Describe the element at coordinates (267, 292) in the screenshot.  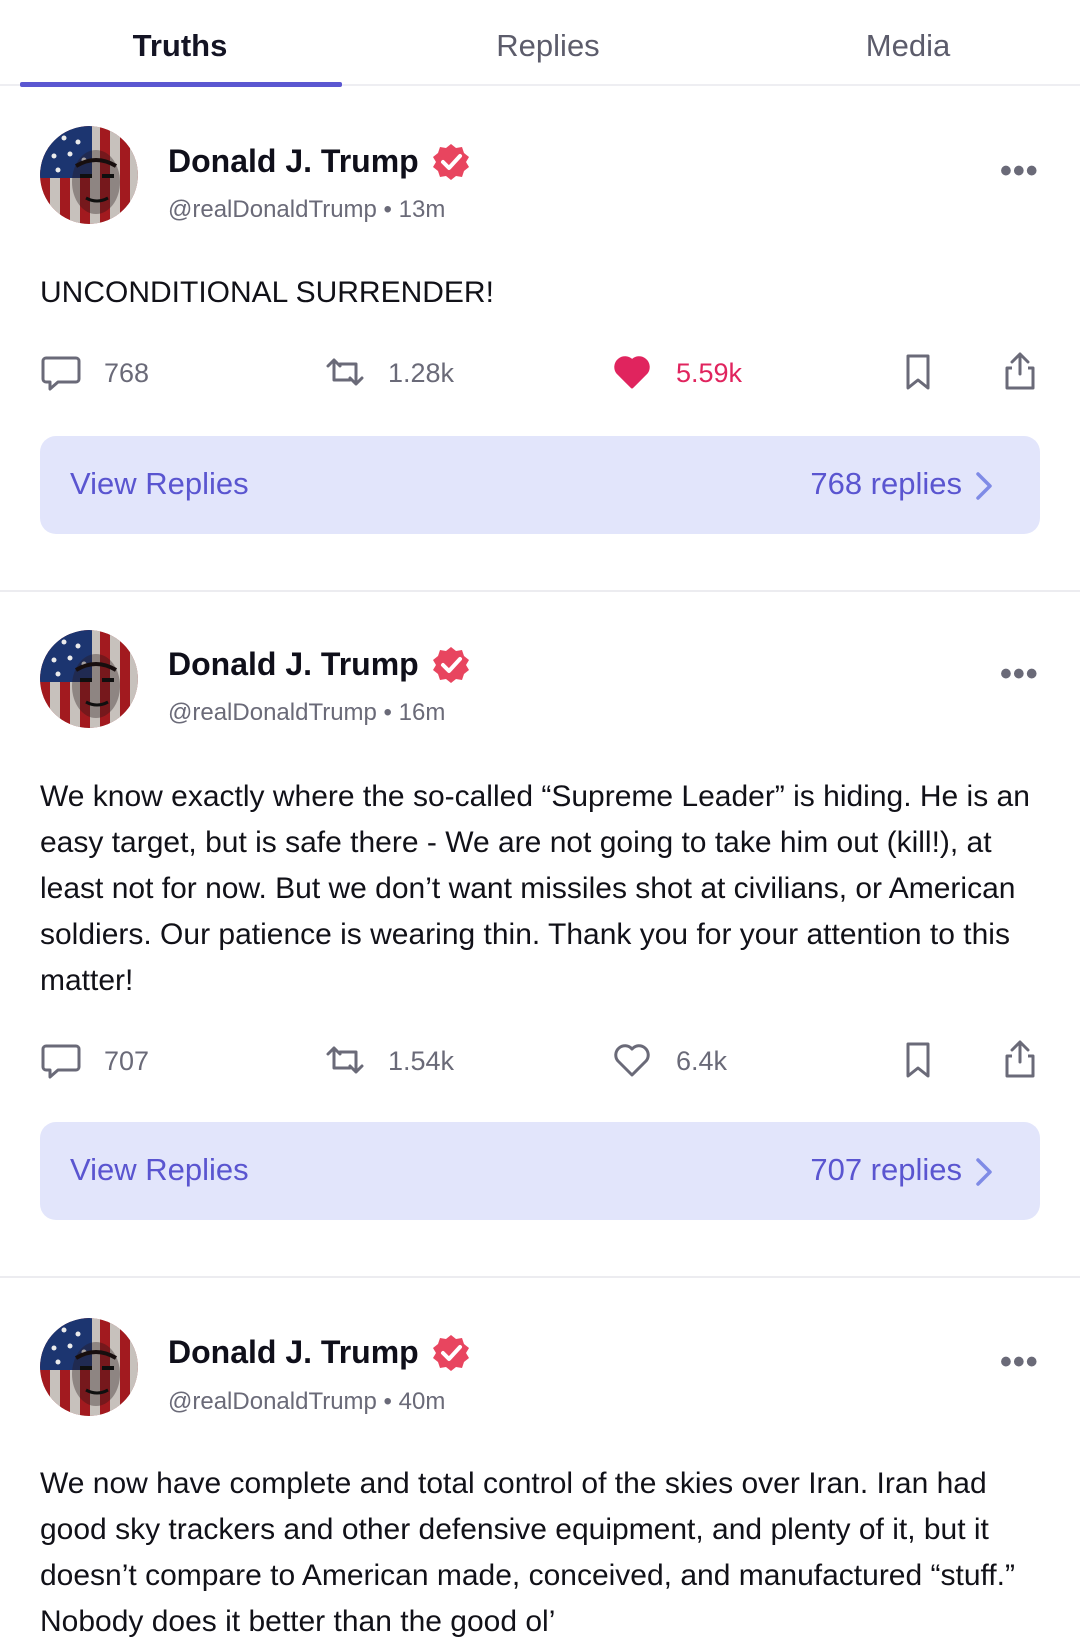
I see `post-text: UNCONDITIONAL SURRENDER!` at that location.